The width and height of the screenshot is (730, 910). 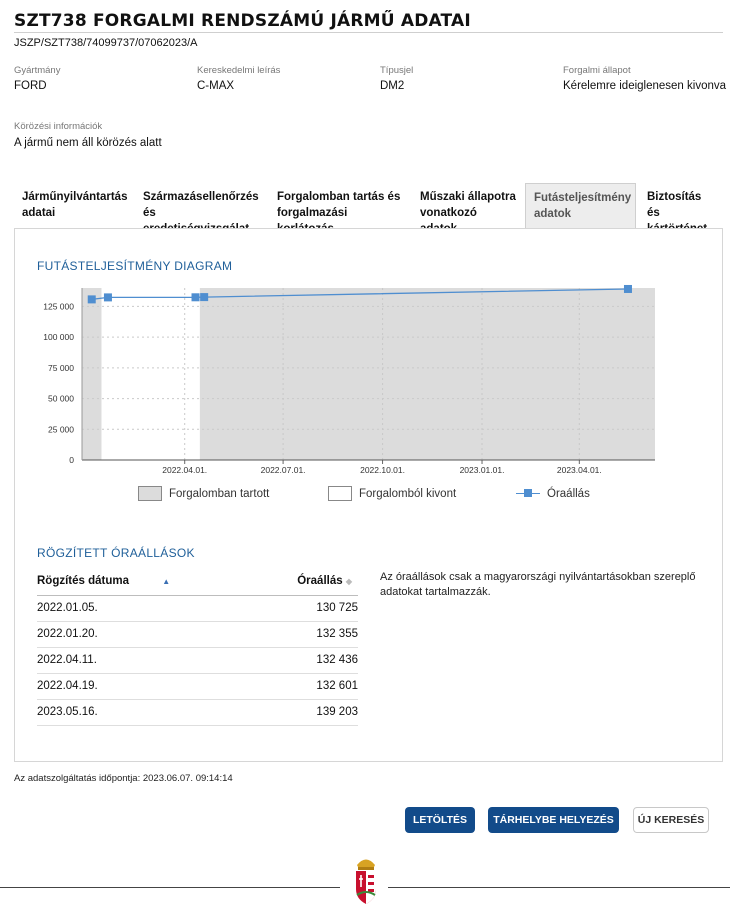 I want to click on tab-label: Futásteljesítmény, so click(x=583, y=198).